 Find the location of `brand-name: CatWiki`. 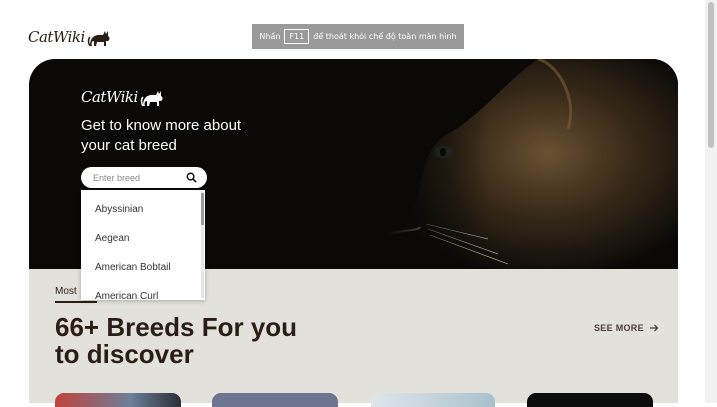

brand-name: CatWiki is located at coordinates (56, 37).